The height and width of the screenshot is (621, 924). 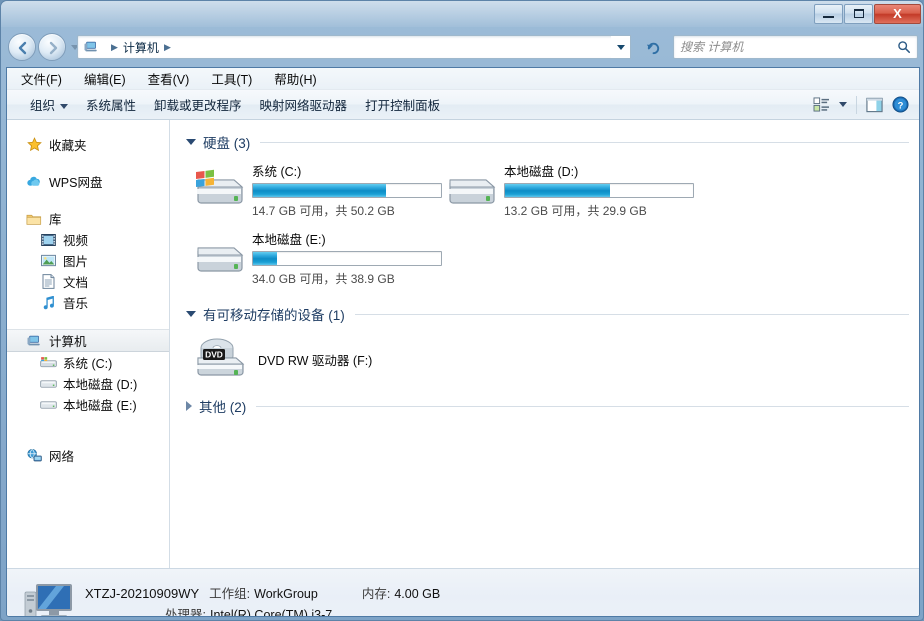 I want to click on sidebar-item-drive-d: 本地磁盘 (D:), so click(x=88, y=383).